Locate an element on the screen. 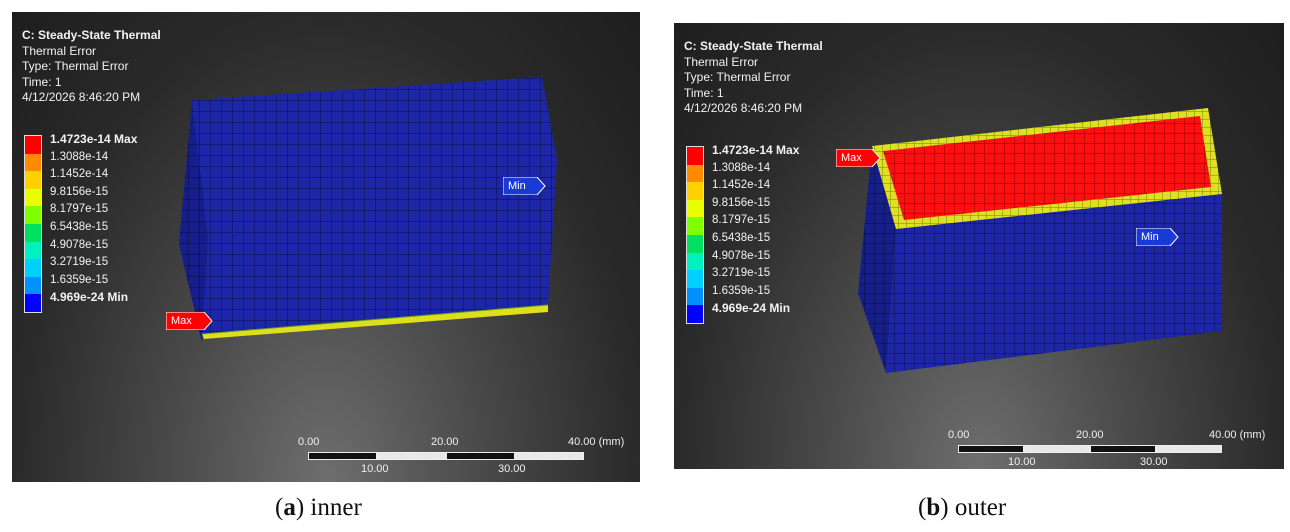 The width and height of the screenshot is (1290, 532). caption-inner: (a) inner is located at coordinates (318, 507).